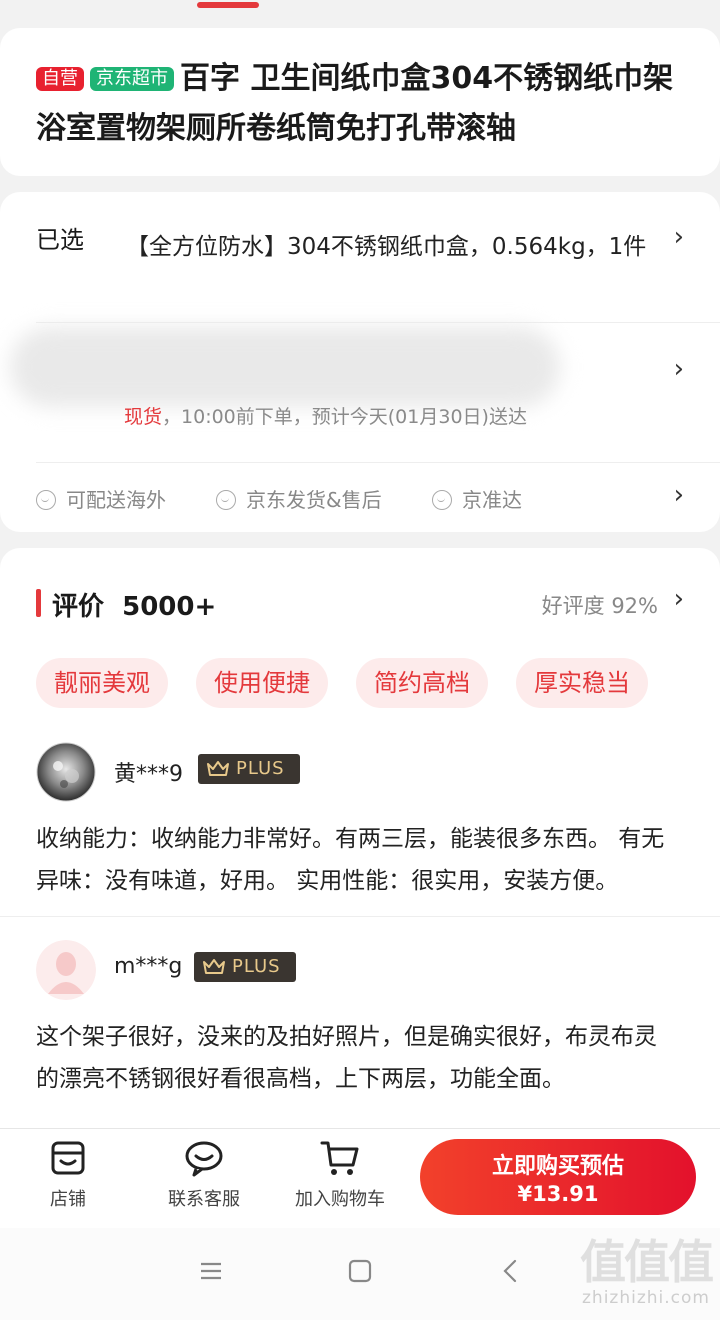 This screenshot has width=720, height=1320. What do you see at coordinates (204, 1199) in the screenshot?
I see `customer-service-label: 联系客服` at bounding box center [204, 1199].